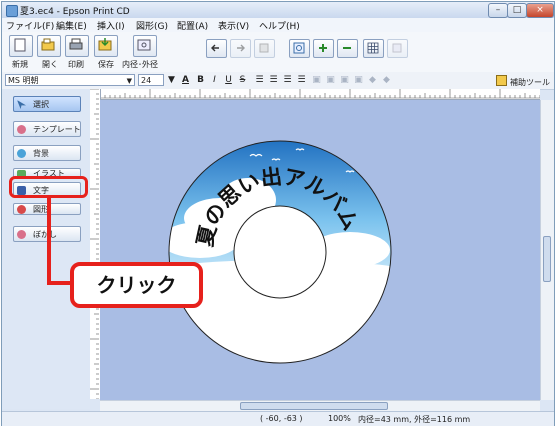 This screenshot has height=427, width=557. What do you see at coordinates (21, 153) in the screenshot?
I see `background-icon` at bounding box center [21, 153].